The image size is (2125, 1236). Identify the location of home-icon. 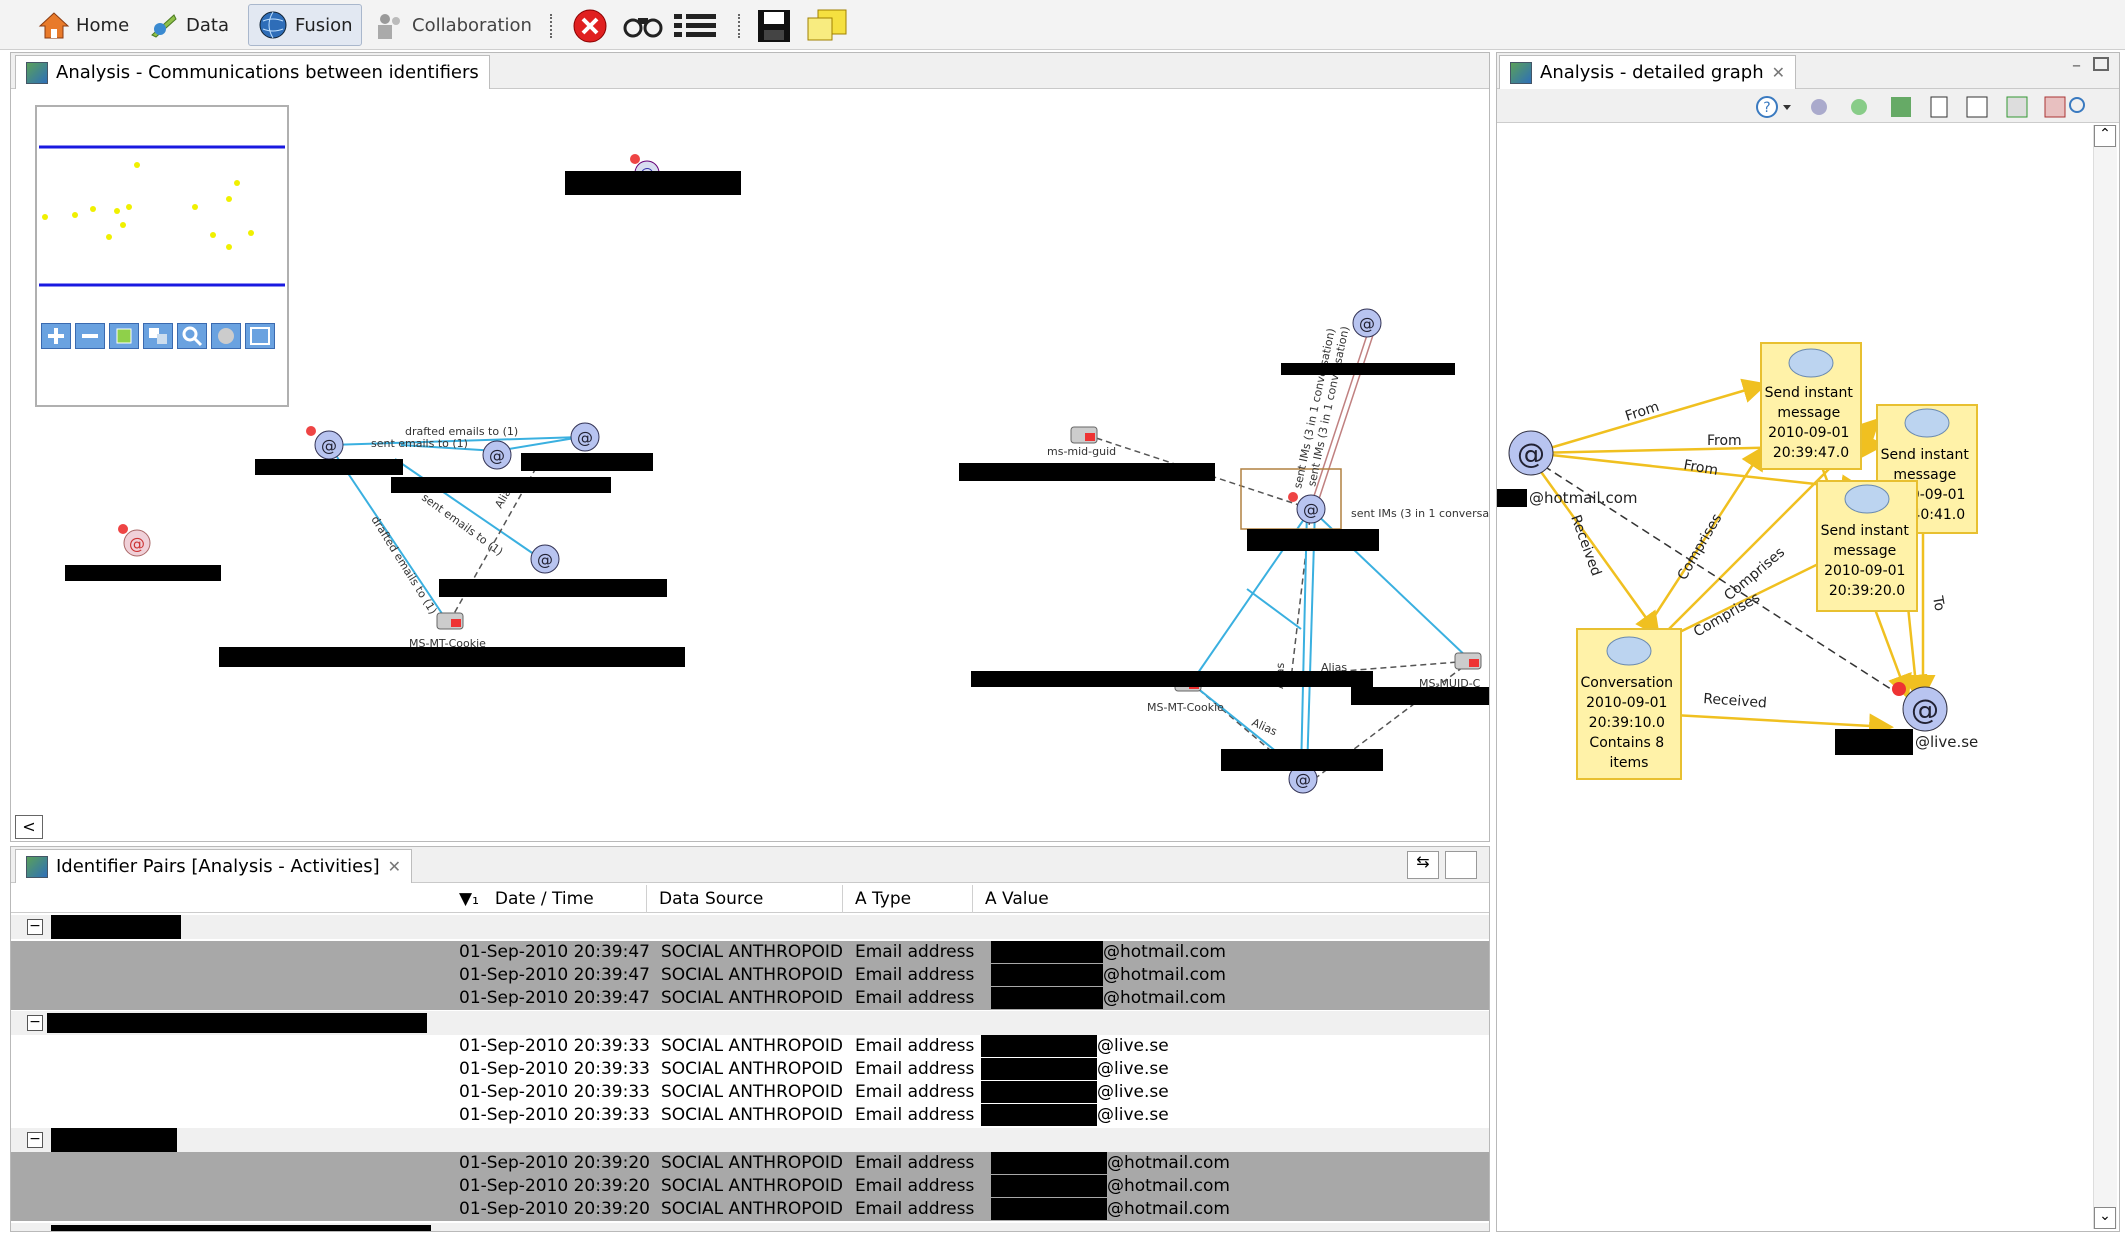
(54, 25).